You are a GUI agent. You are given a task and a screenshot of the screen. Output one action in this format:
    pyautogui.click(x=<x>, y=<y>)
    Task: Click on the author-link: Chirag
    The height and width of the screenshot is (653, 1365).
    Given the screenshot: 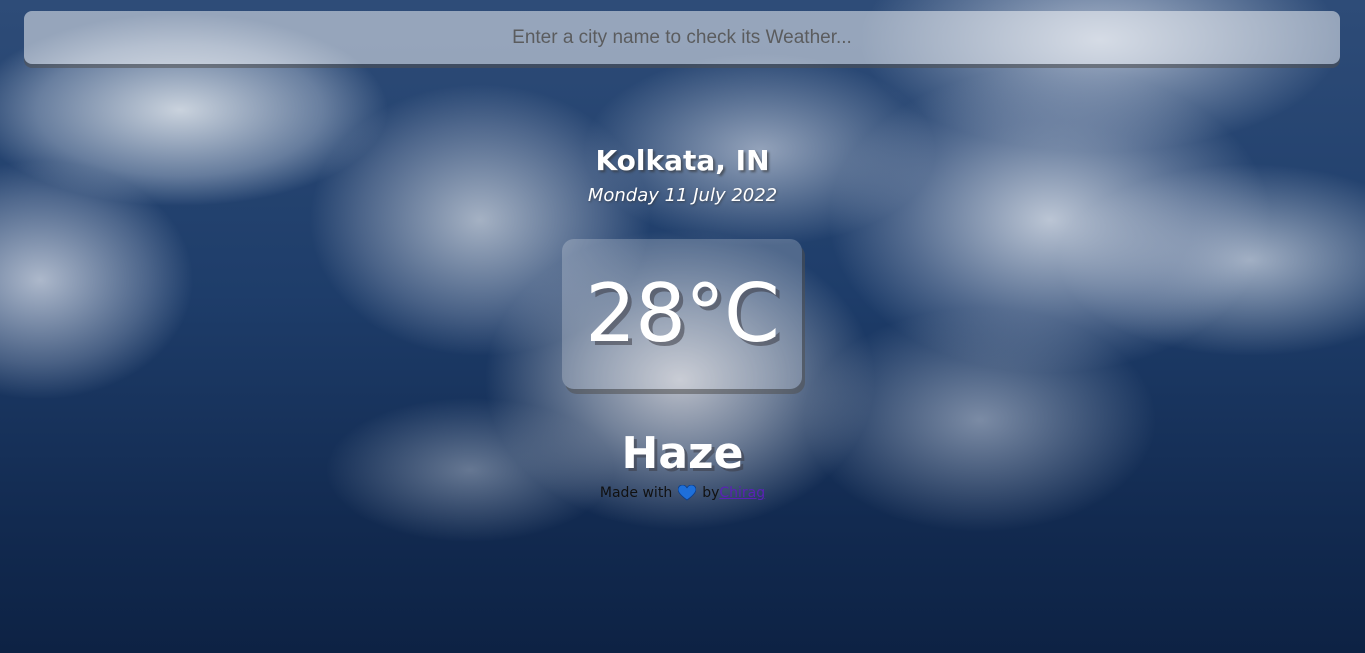 What is the action you would take?
    pyautogui.click(x=742, y=493)
    